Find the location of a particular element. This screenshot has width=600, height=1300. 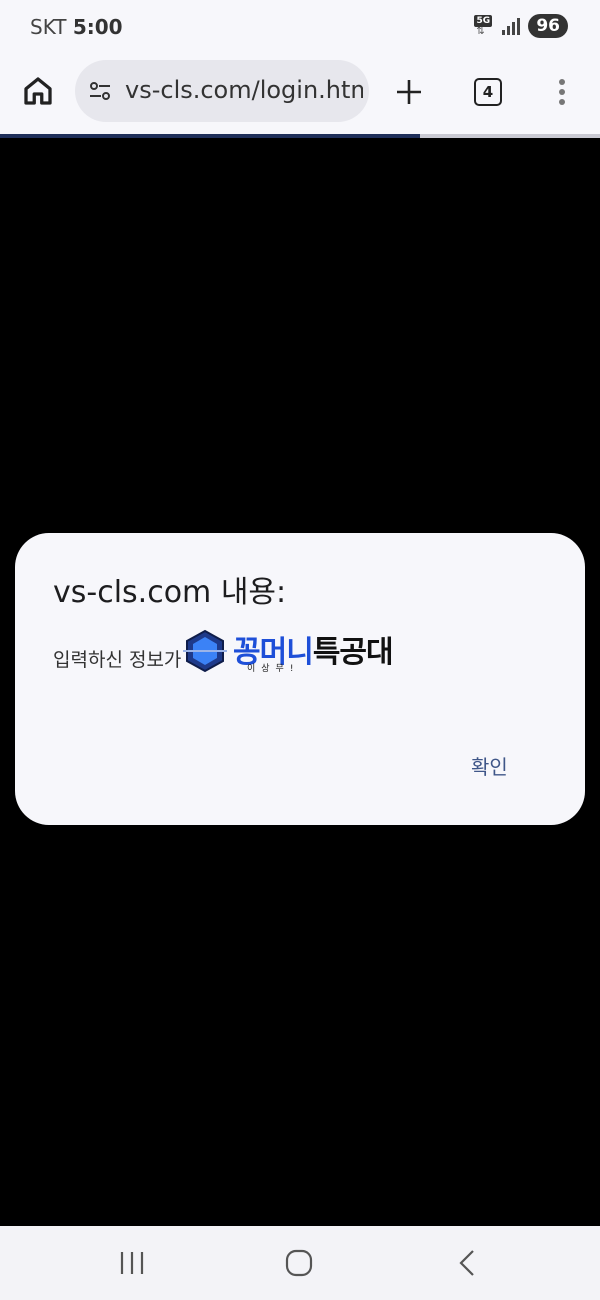

address-bar: vs-cls.com/login.html is located at coordinates (222, 91).